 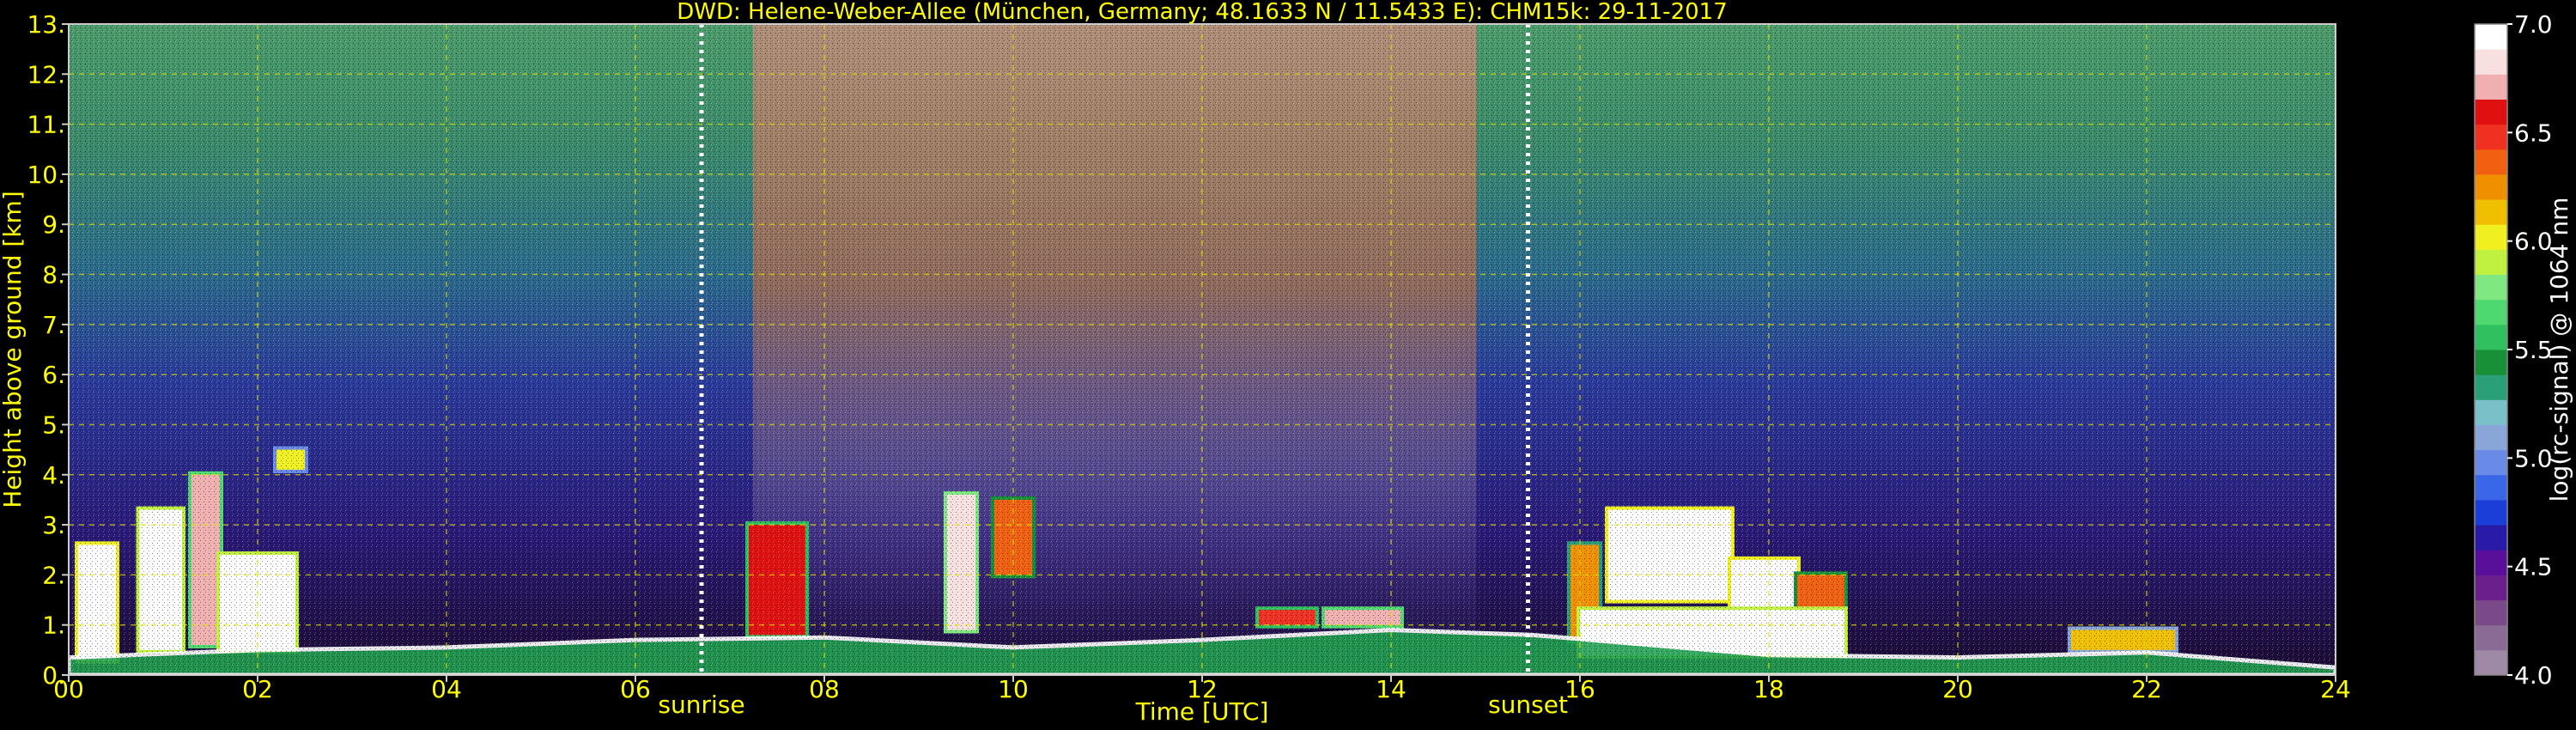 I want to click on event-label-sunrise: sunrise, so click(x=701, y=704).